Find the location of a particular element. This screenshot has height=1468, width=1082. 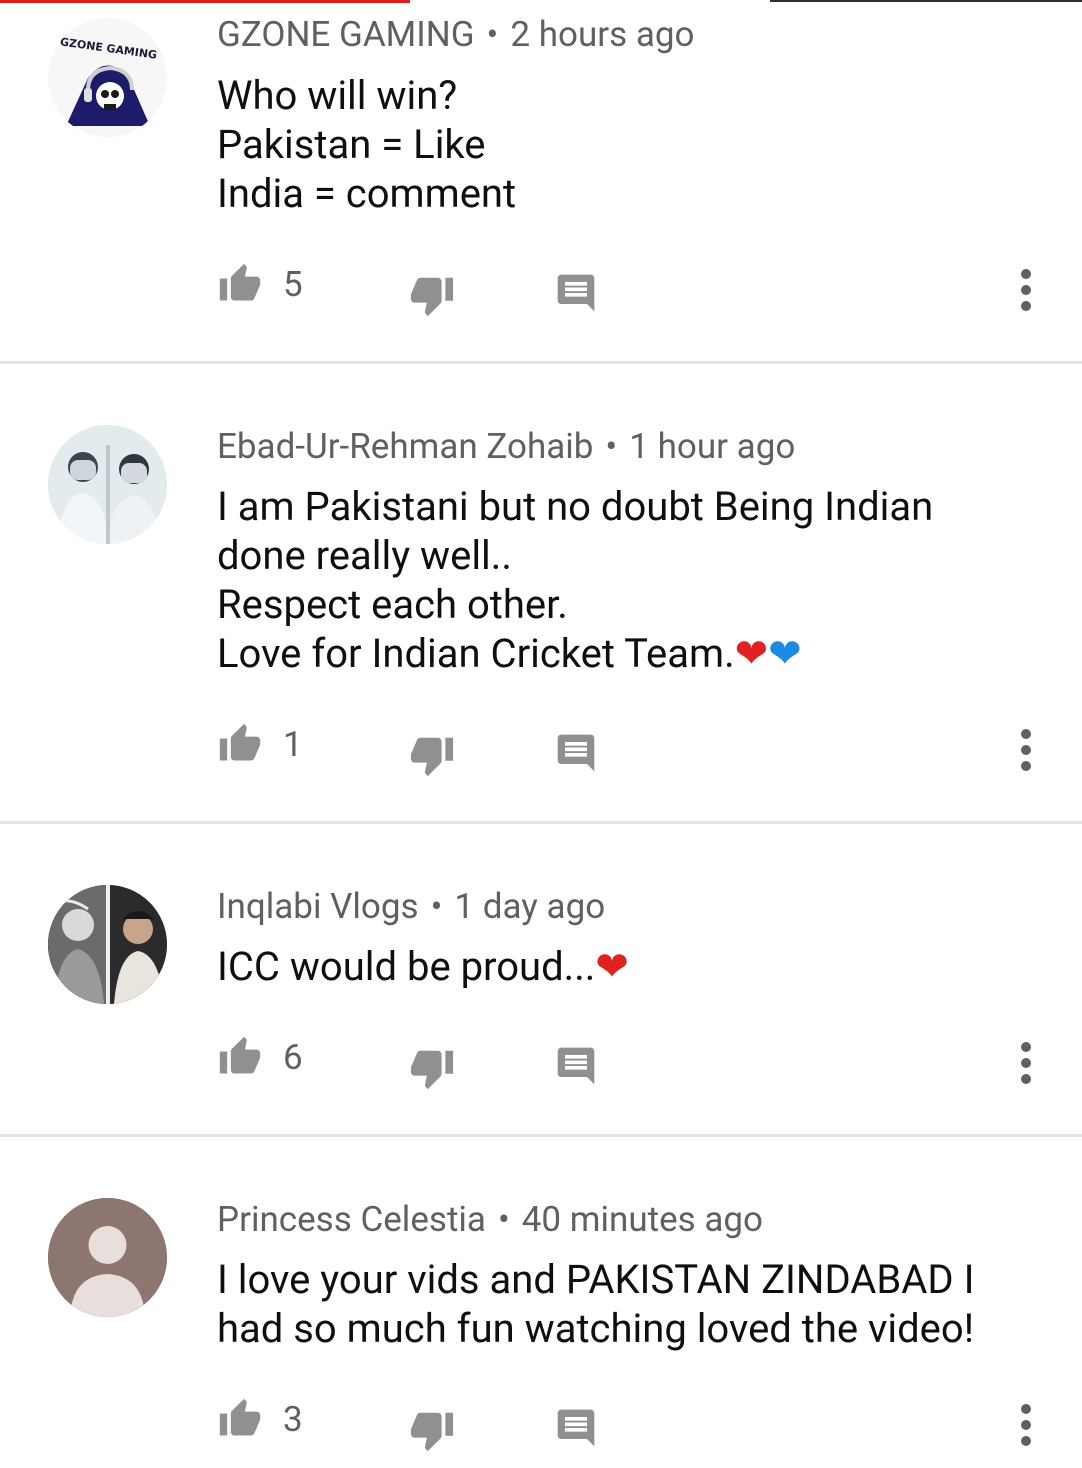

like-count: 3 is located at coordinates (293, 1419).